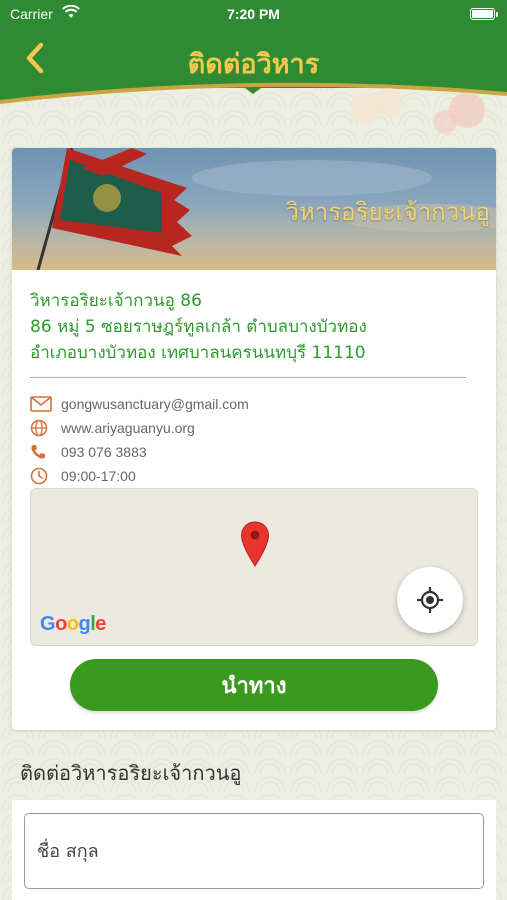 The height and width of the screenshot is (900, 507). What do you see at coordinates (482, 14) in the screenshot?
I see `battery-icon` at bounding box center [482, 14].